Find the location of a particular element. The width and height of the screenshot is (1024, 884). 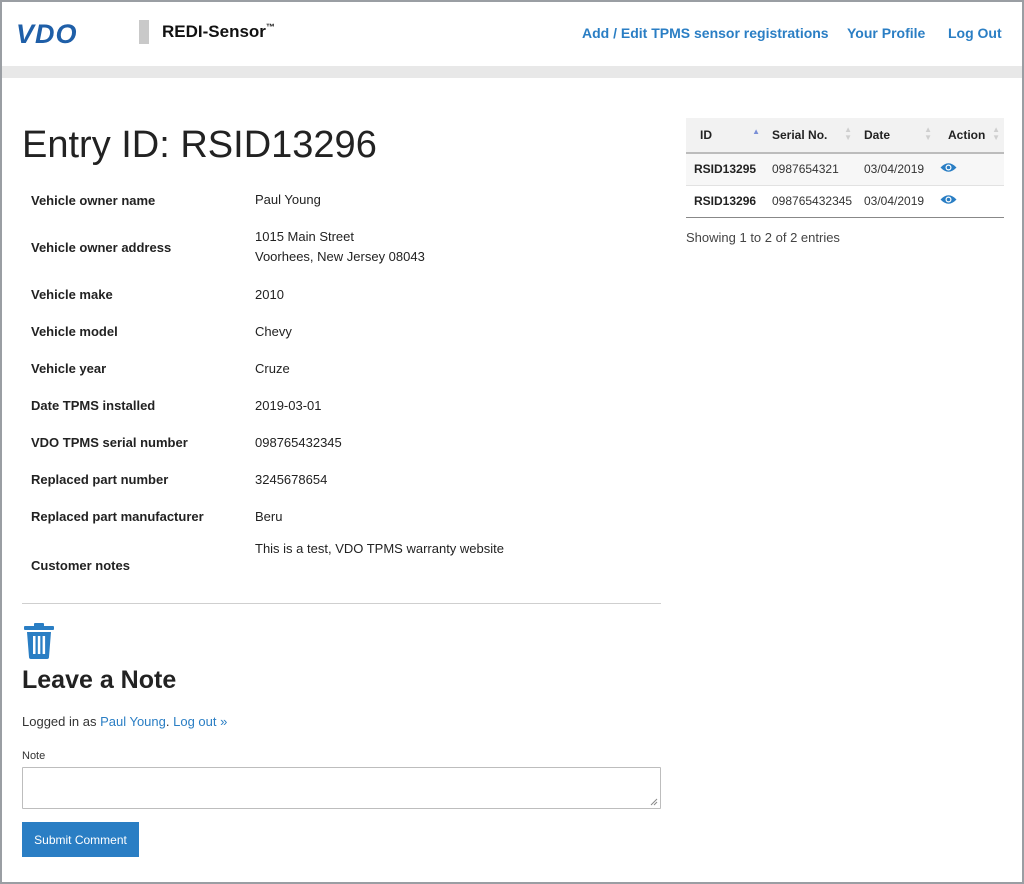

detail-row: Replaced part manufacturer Beru is located at coordinates (342, 516).